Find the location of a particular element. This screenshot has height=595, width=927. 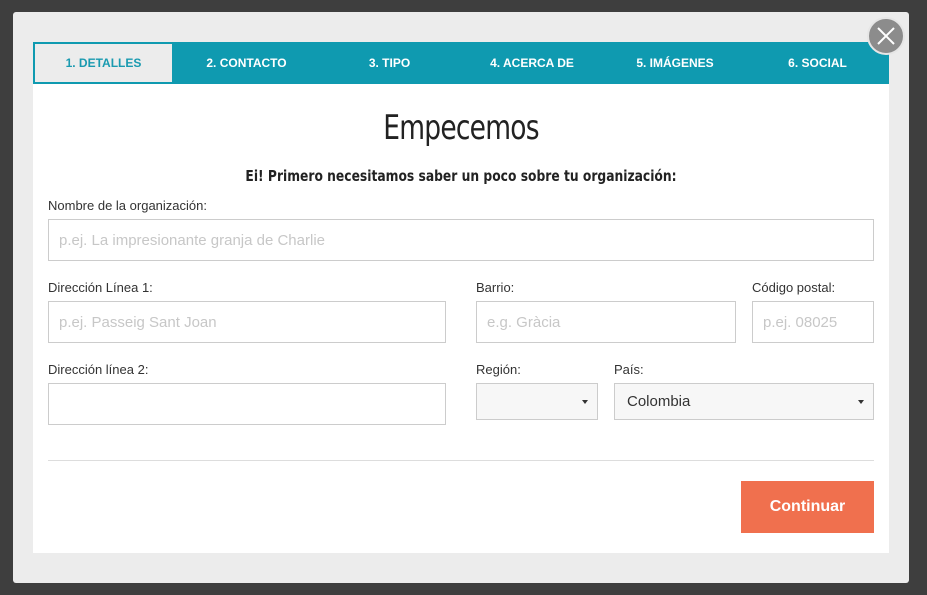

address1-input is located at coordinates (247, 322).